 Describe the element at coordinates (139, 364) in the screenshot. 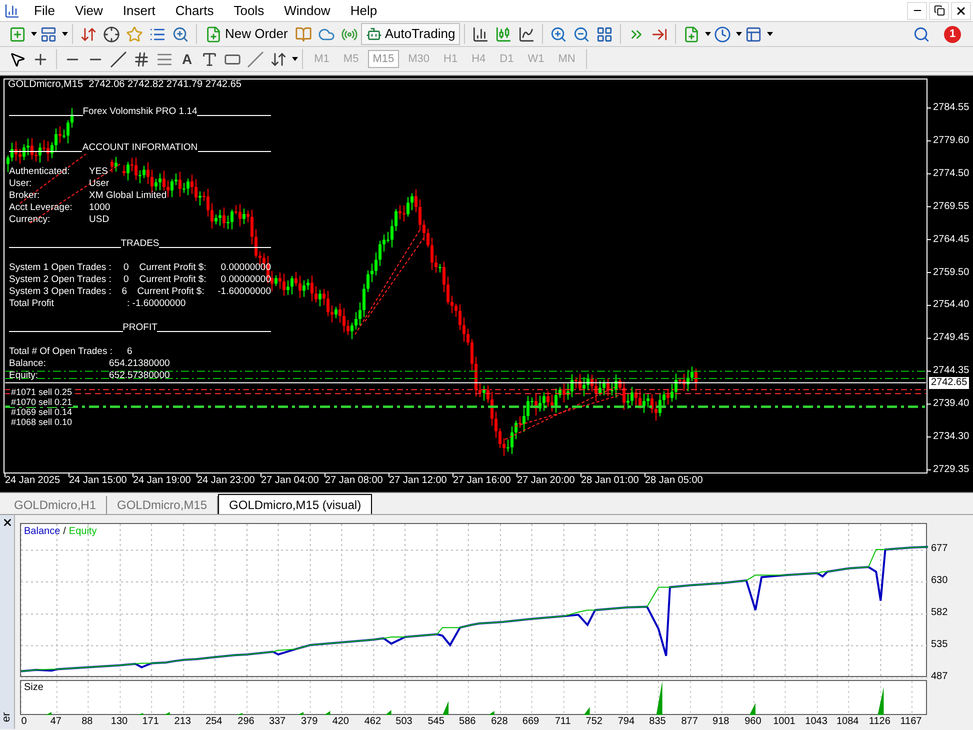

I see `info-value: 654.21380000` at that location.